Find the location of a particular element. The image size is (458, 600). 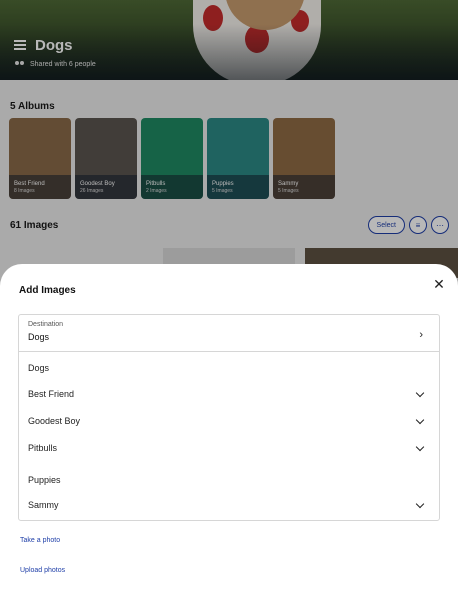

destination-select: Destination Dogs › is located at coordinates (229, 333).